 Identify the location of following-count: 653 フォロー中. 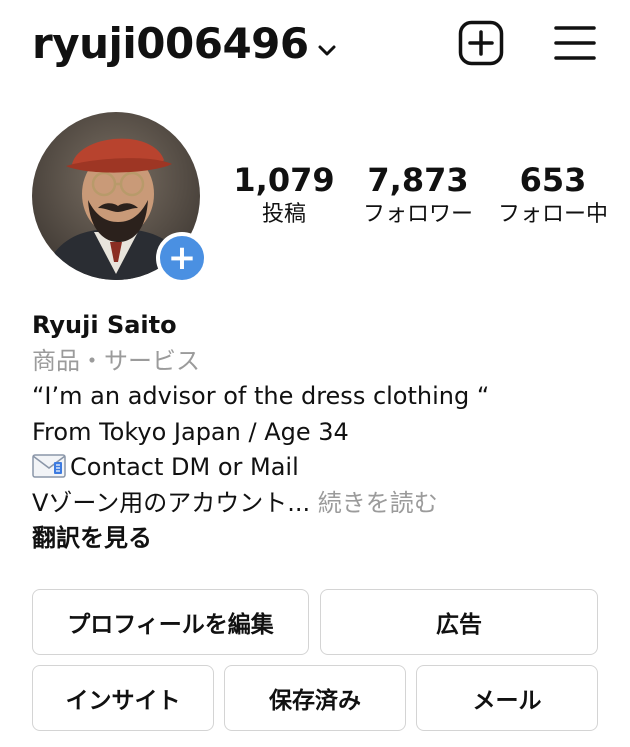
(553, 195).